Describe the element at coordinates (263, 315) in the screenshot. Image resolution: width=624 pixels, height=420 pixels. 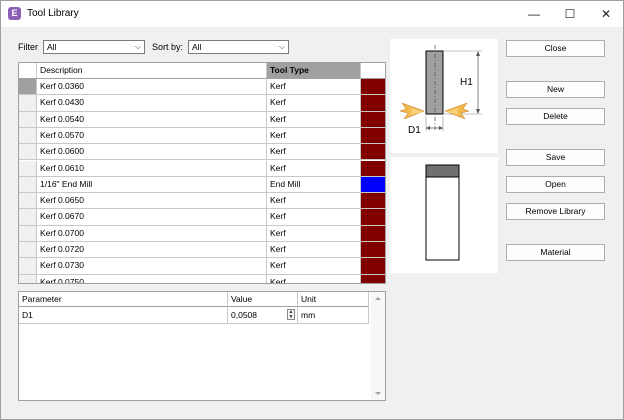
I see `parameter-value-input: 0,0508 ▲ ▼` at that location.